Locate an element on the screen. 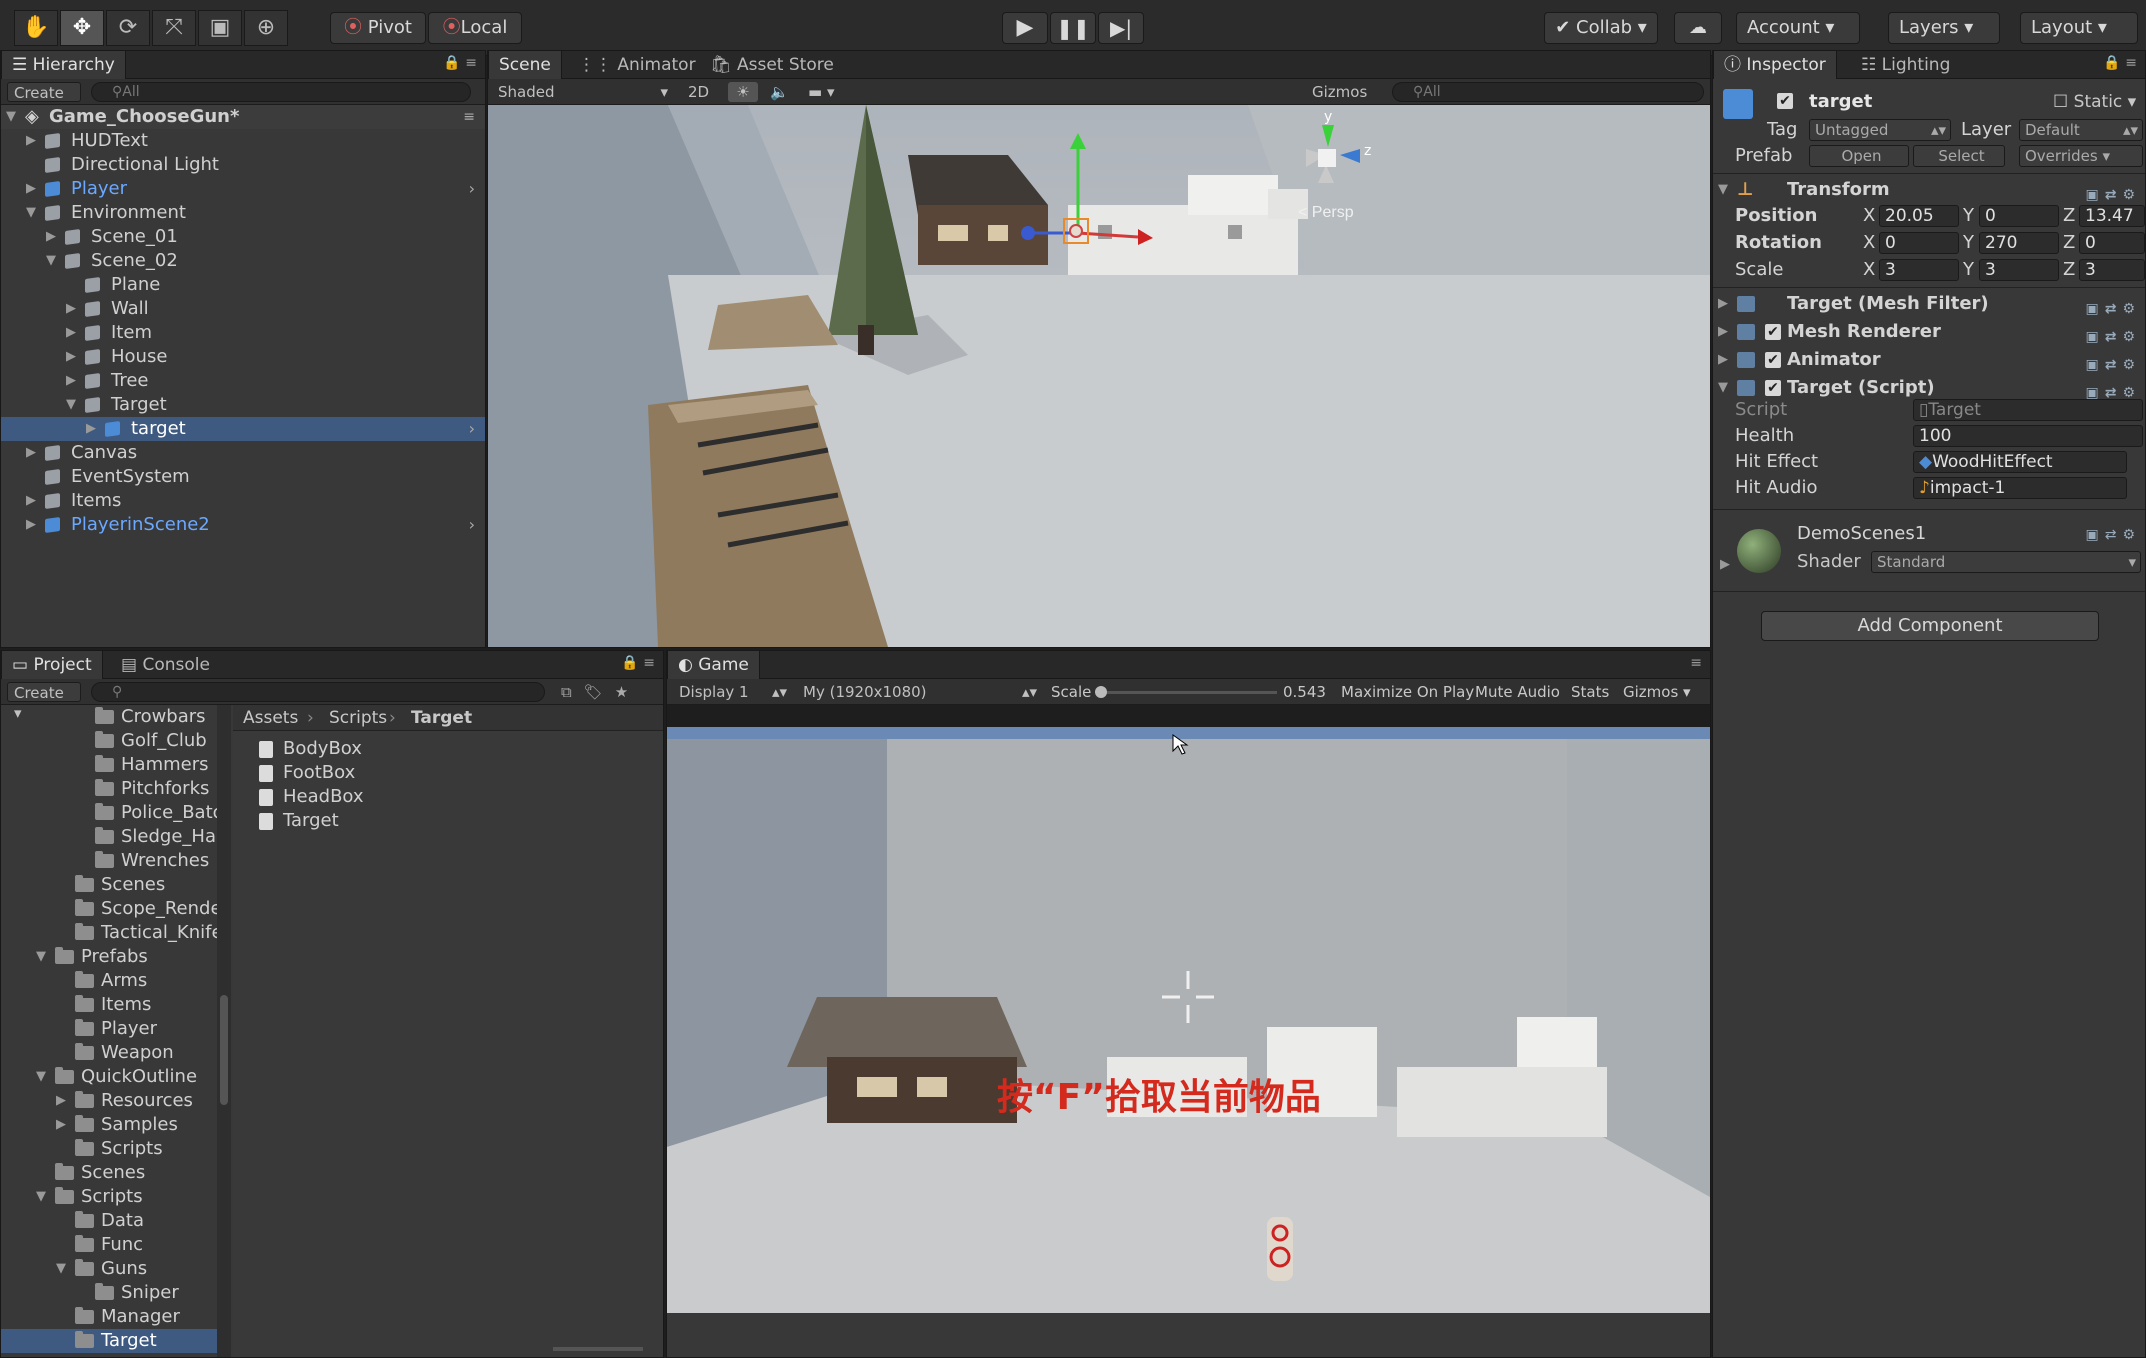 This screenshot has width=2146, height=1358. hierarchy-item: ▶ HUDText is located at coordinates (243, 141).